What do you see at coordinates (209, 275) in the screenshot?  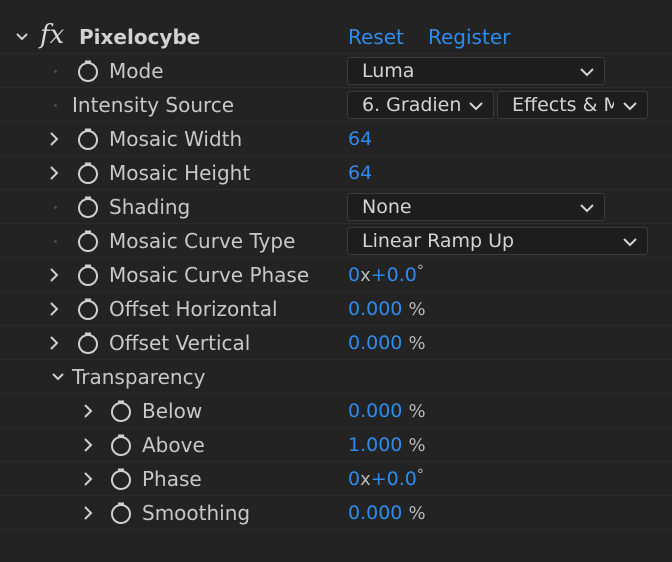 I see `param-label: Mosaic Curve Phase` at bounding box center [209, 275].